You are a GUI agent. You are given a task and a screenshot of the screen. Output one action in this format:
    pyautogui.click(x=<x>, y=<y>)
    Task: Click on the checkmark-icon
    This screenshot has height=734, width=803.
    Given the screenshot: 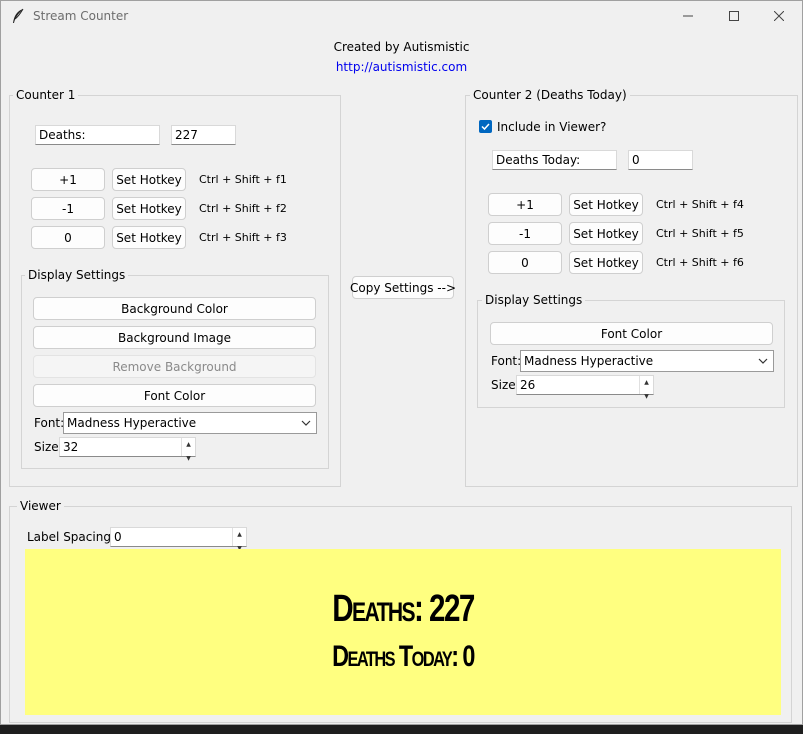 What is the action you would take?
    pyautogui.click(x=485, y=127)
    